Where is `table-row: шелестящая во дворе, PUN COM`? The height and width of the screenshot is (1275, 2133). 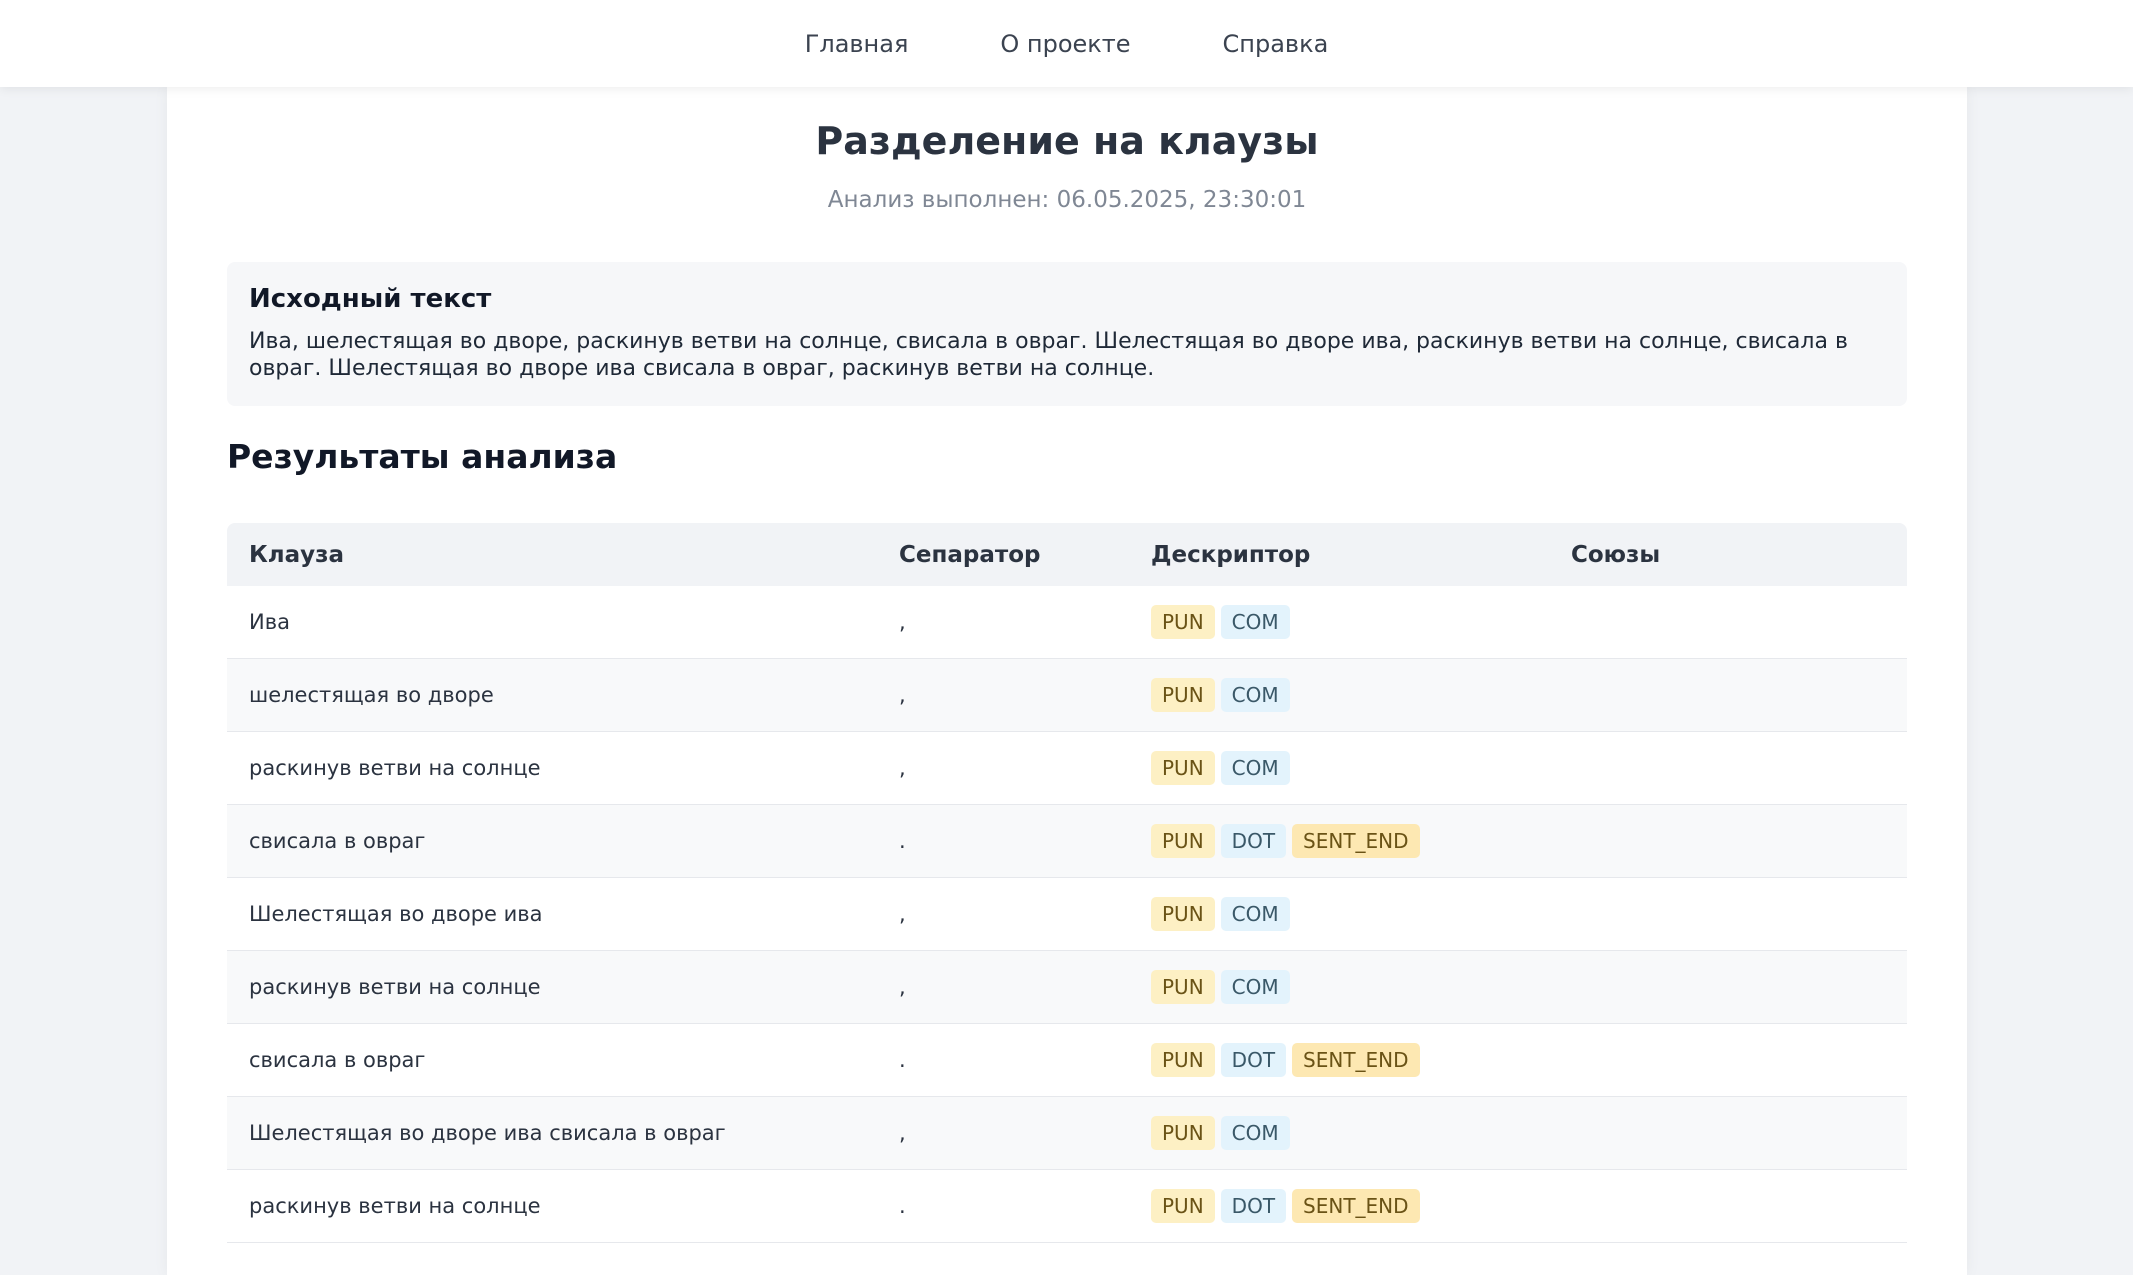
table-row: шелестящая во дворе, PUN COM is located at coordinates (1067, 695).